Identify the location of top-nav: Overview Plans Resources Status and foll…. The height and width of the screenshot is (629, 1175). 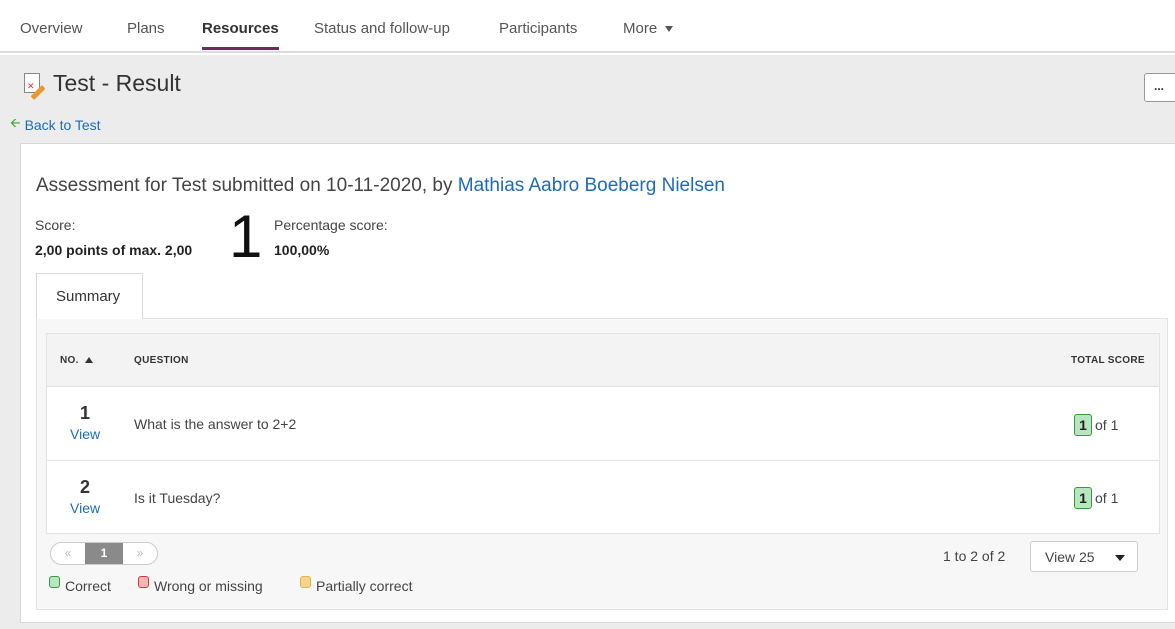
(587, 26).